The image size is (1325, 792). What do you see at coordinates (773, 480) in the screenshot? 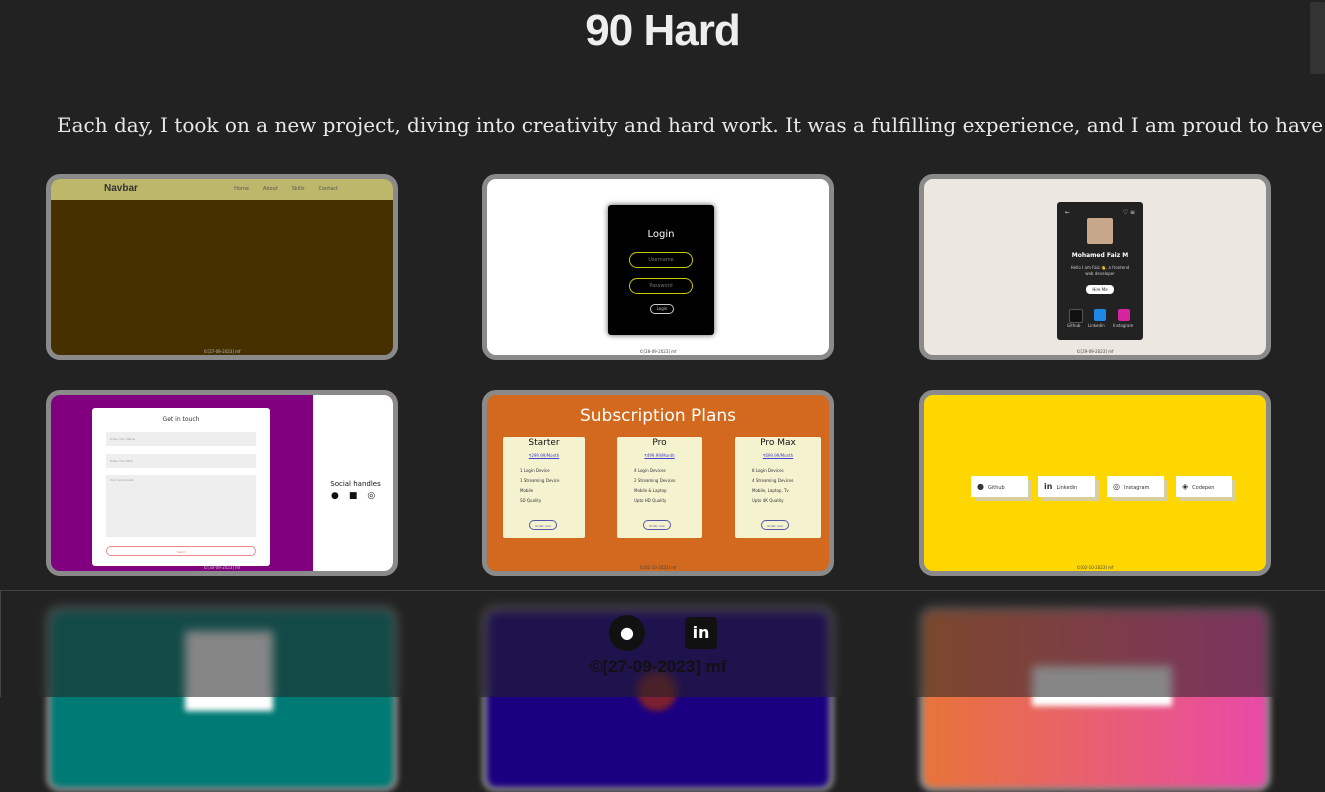
I see `plan-feature: 4 Streaming Devices` at bounding box center [773, 480].